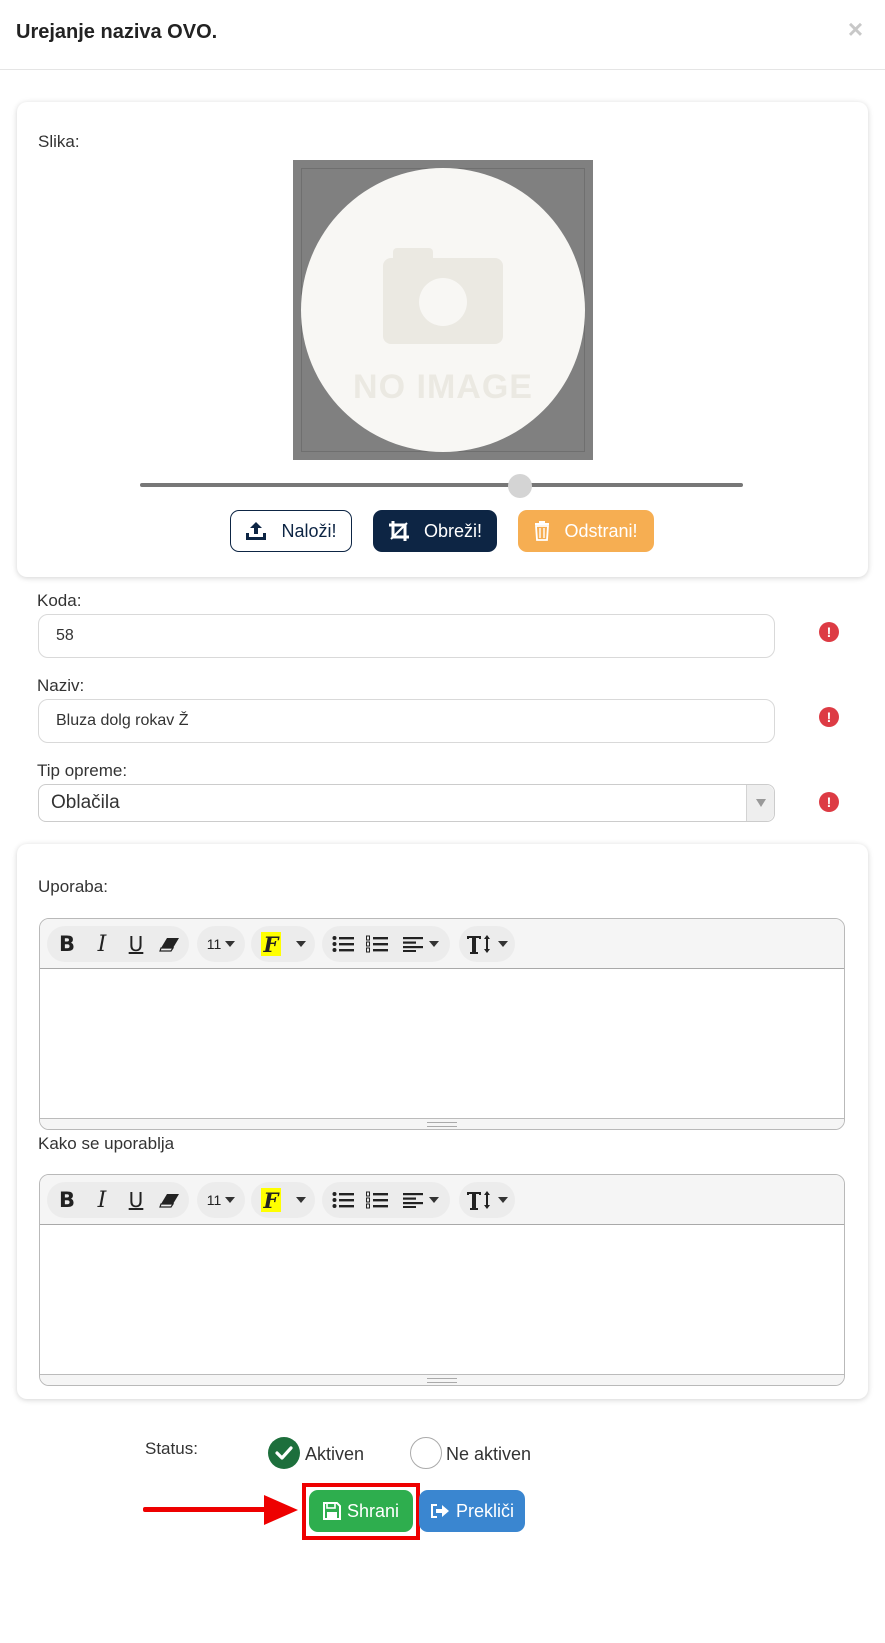 This screenshot has width=885, height=1643. I want to click on usage-editor: B I U 11 F, so click(442, 1024).